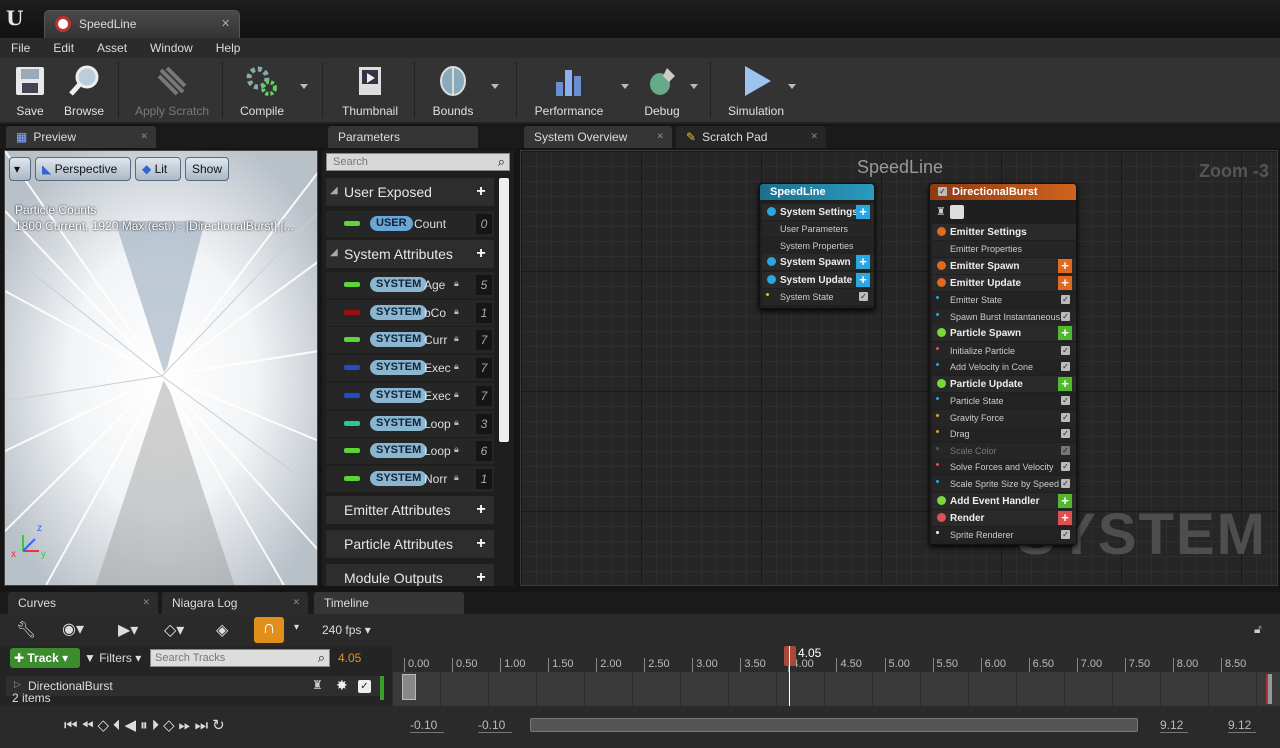 Image resolution: width=1280 pixels, height=748 pixels. Describe the element at coordinates (240, 658) in the screenshot. I see `search-tracks-input: Search Tracks ⌕` at that location.